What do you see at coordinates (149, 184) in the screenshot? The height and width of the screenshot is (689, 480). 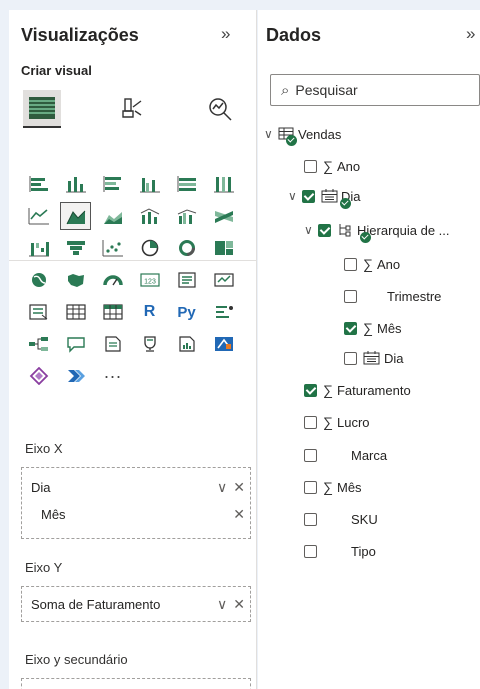 I see `clustered-column-chart-icon` at bounding box center [149, 184].